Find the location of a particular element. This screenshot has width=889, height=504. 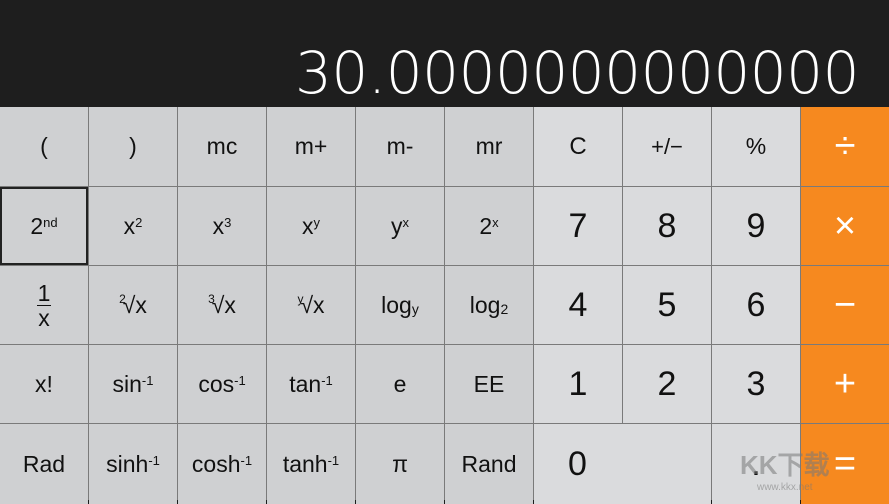

sign-toggle-button: +/− is located at coordinates (667, 146).